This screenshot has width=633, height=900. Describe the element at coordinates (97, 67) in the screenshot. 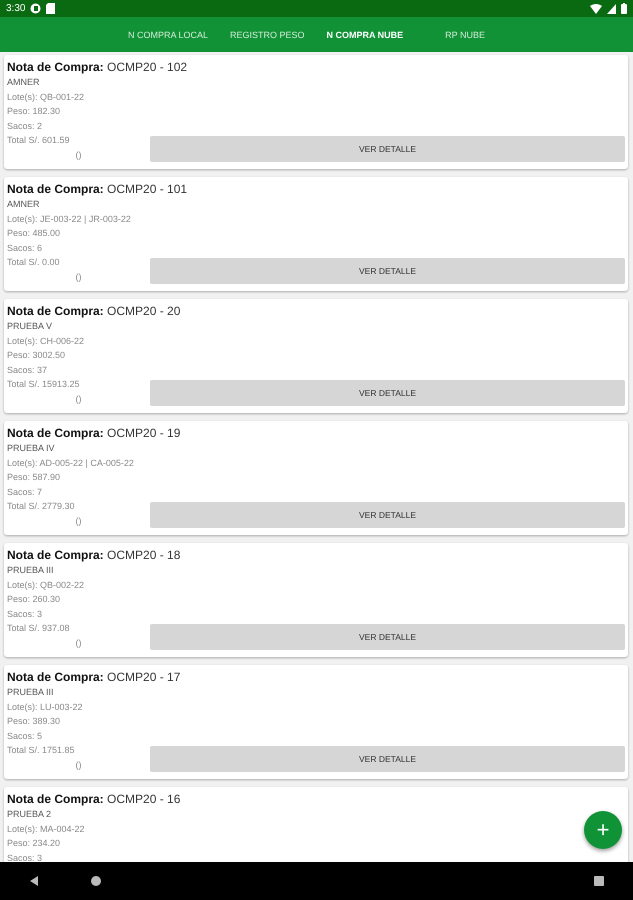

I see `card-title: Nota de Compra: OCMP20 - 102` at that location.